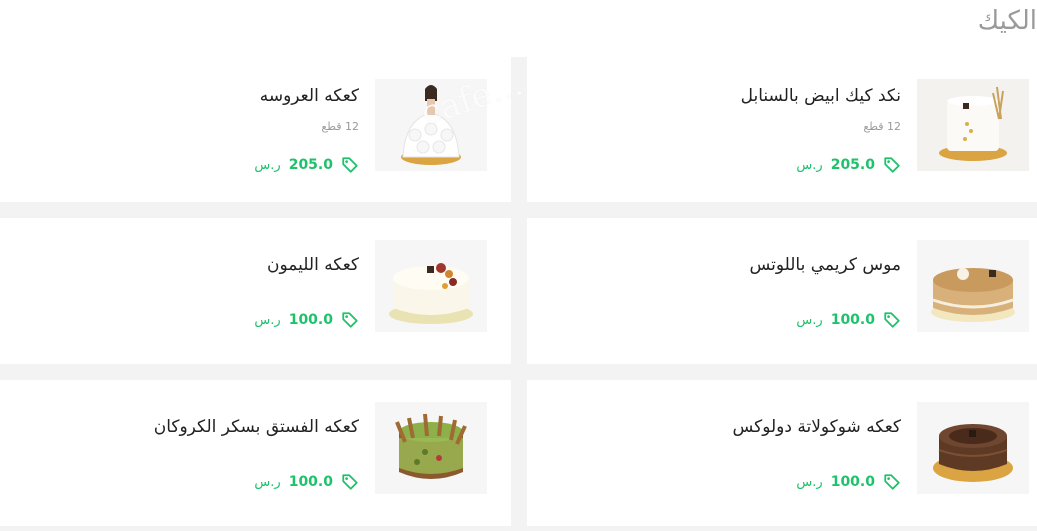 The image size is (1037, 531). I want to click on product-card: موس كريمي باللوتس 100.0 ر.س, so click(782, 291).